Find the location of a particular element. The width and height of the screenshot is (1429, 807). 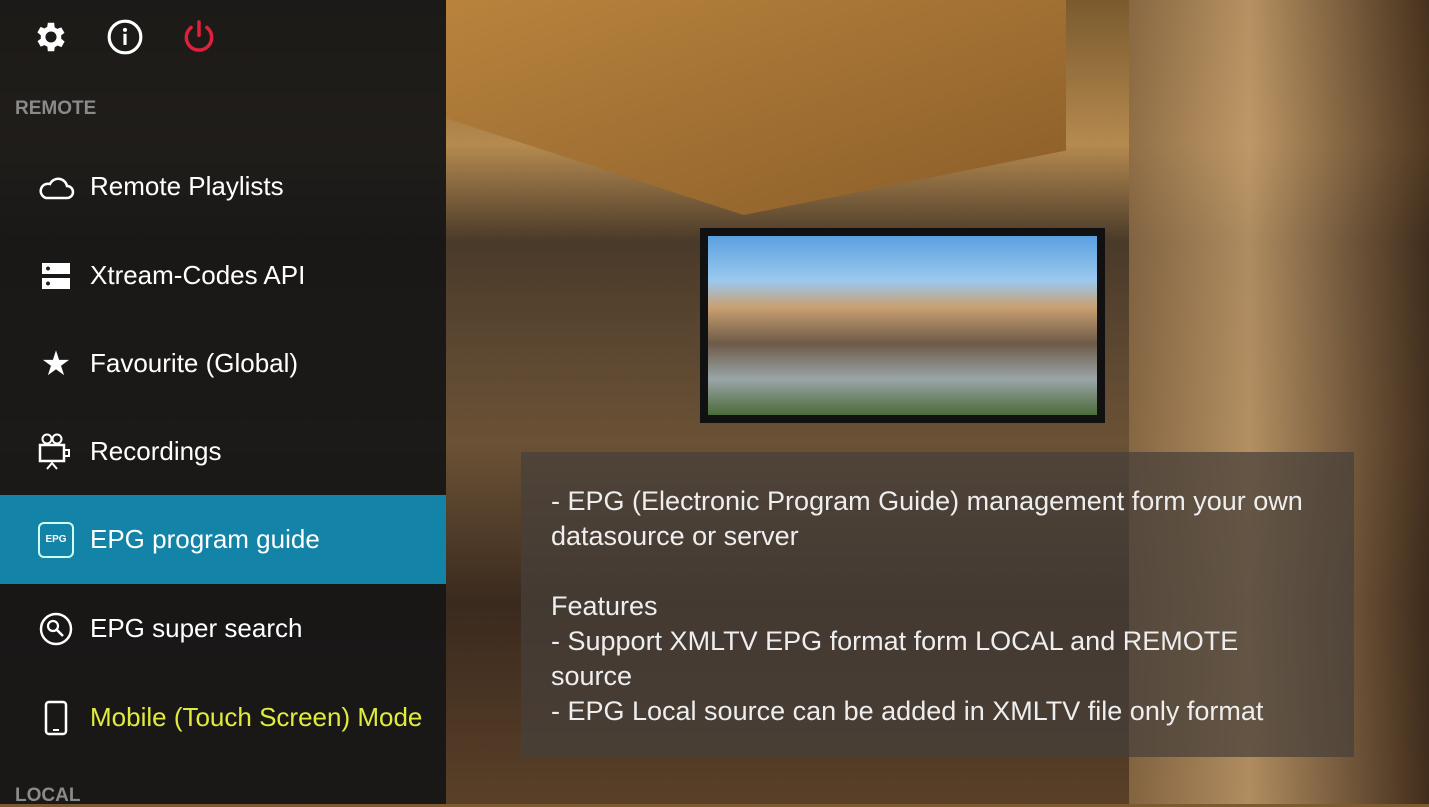

gear-icon is located at coordinates (51, 37).